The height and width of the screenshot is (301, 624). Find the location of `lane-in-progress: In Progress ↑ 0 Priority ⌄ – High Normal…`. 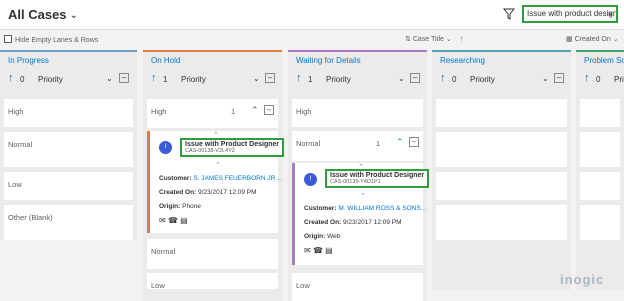

lane-in-progress: In Progress ↑ 0 Priority ⌄ – High Normal… is located at coordinates (68, 145).